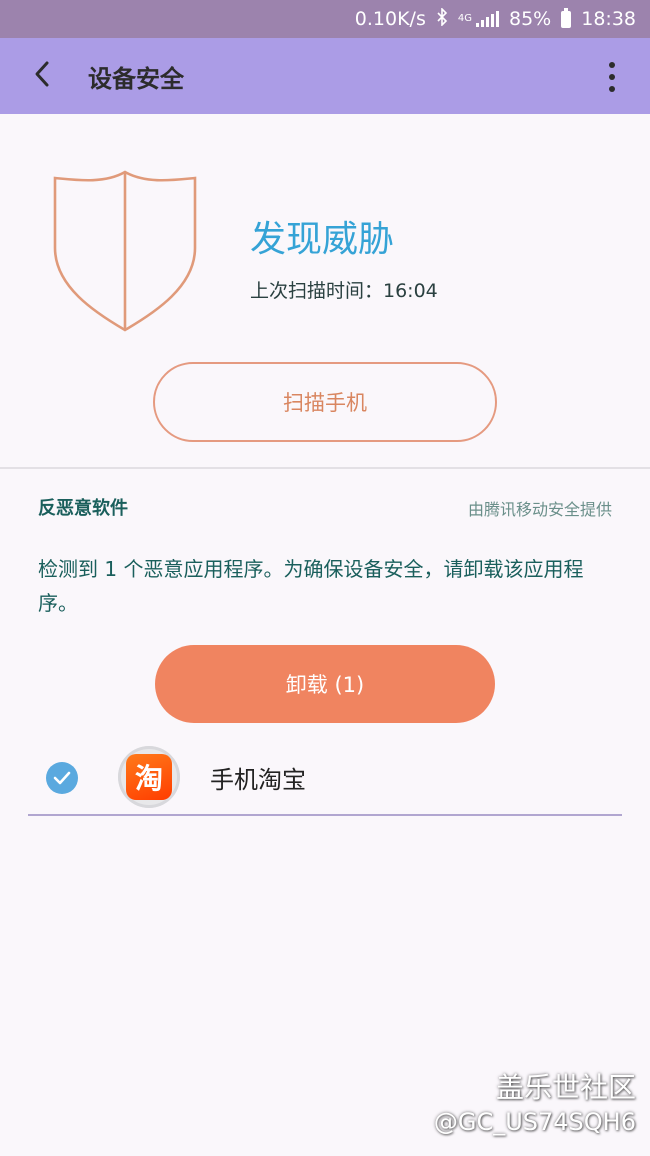 The image size is (650, 1156). I want to click on network-type: 4G, so click(464, 18).